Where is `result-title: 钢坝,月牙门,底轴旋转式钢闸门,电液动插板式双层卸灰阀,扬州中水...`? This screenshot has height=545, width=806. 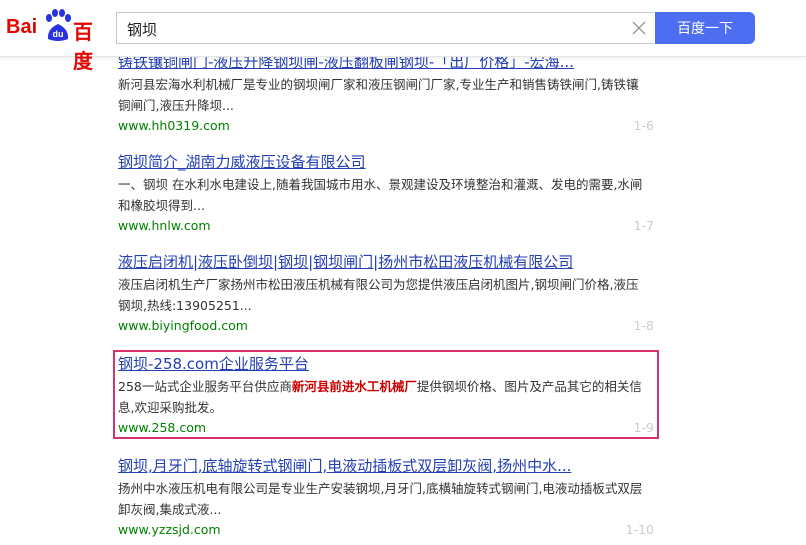 result-title: 钢坝,月牙门,底轴旋转式钢闸门,电液动插板式双层卸灰阀,扬州中水... is located at coordinates (388, 466).